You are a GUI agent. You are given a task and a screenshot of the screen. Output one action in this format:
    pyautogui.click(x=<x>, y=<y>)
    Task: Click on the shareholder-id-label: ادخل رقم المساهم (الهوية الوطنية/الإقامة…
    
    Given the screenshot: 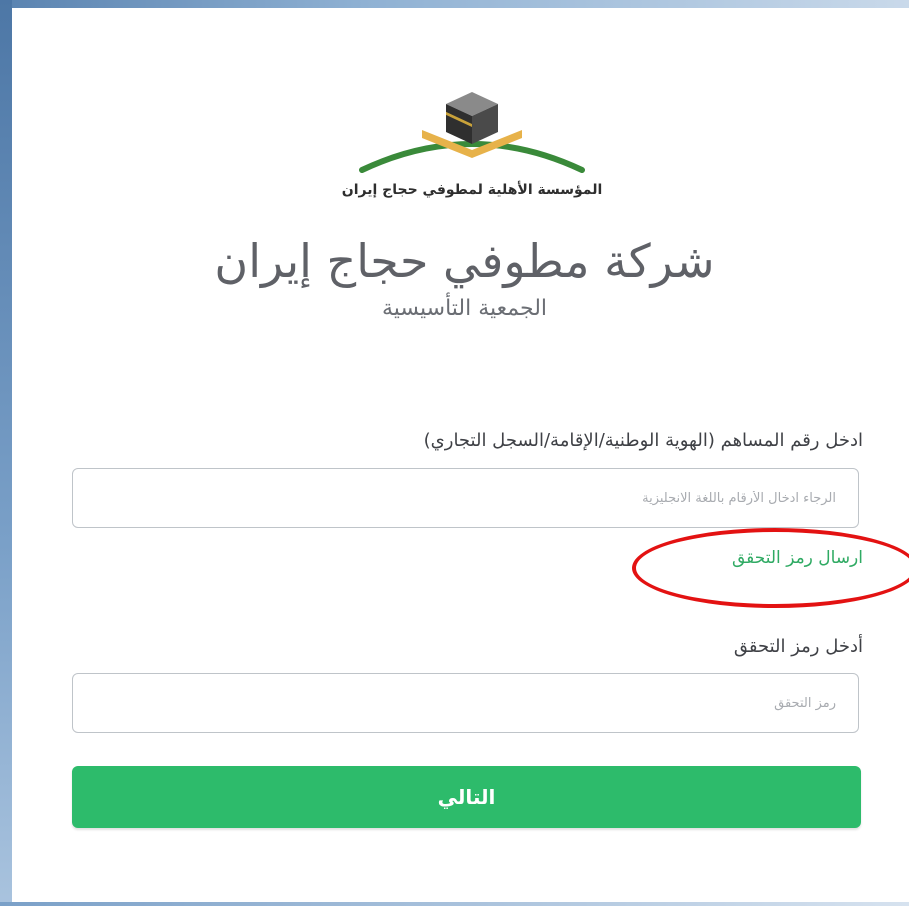 What is the action you would take?
    pyautogui.click(x=643, y=440)
    